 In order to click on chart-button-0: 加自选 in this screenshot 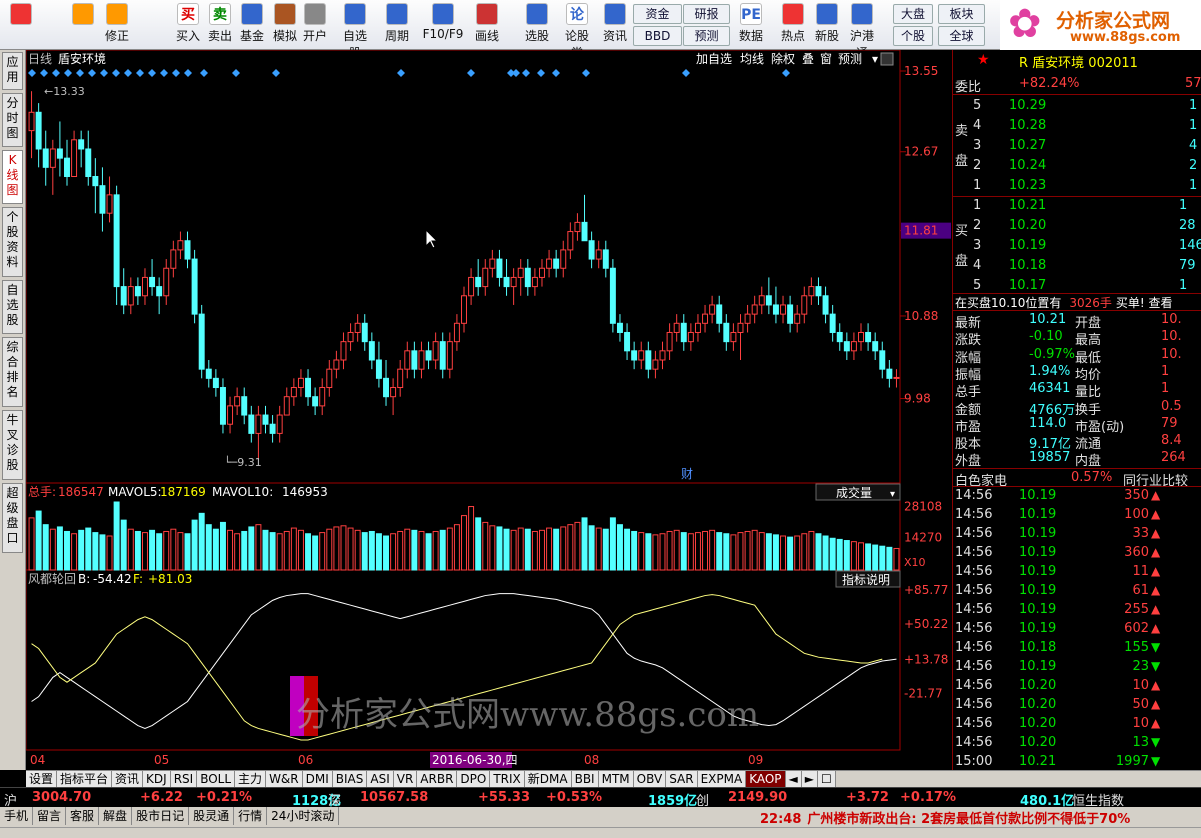, I will do `click(714, 59)`.